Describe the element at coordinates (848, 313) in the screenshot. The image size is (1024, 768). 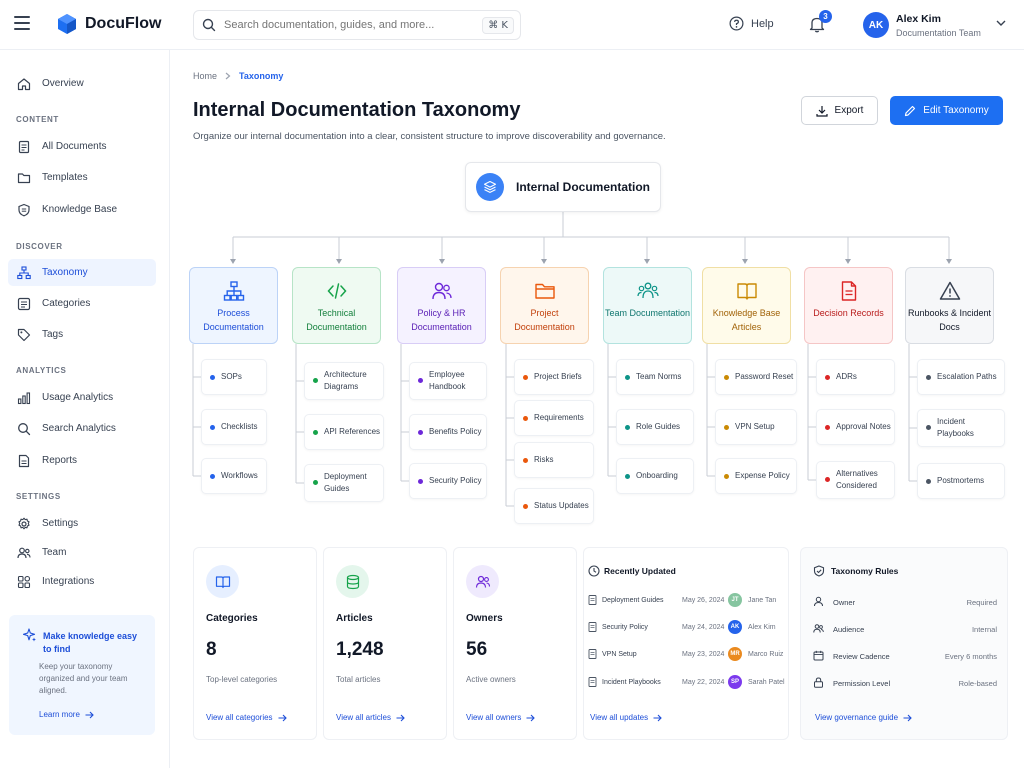
I see `category-label: Decision Records` at that location.